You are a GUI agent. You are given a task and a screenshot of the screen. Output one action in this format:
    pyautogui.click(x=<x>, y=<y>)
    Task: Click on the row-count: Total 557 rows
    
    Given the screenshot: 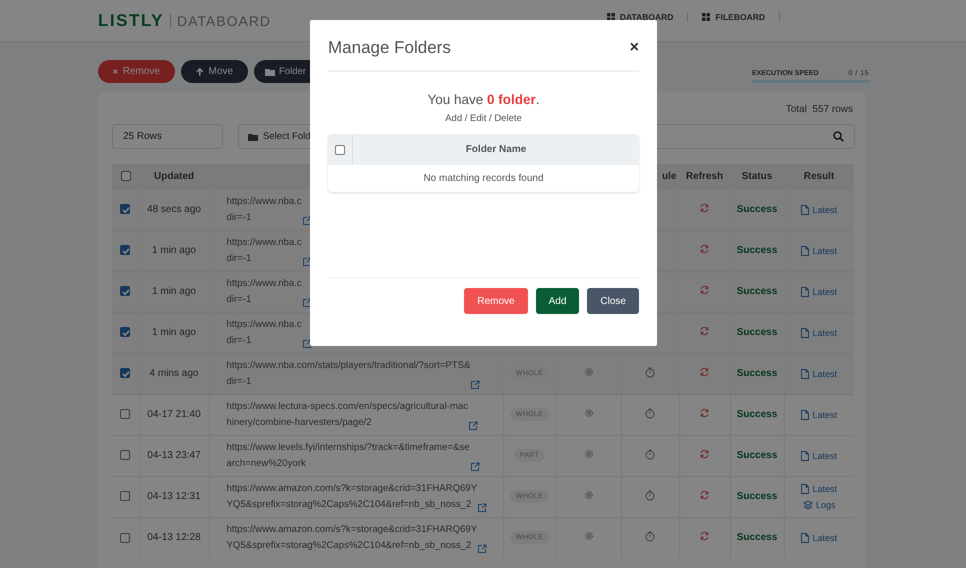 What is the action you would take?
    pyautogui.click(x=818, y=109)
    